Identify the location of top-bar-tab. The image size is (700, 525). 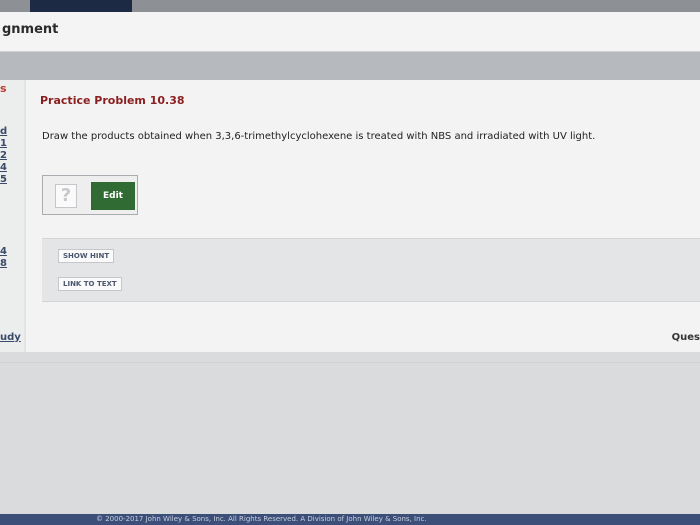
(81, 6).